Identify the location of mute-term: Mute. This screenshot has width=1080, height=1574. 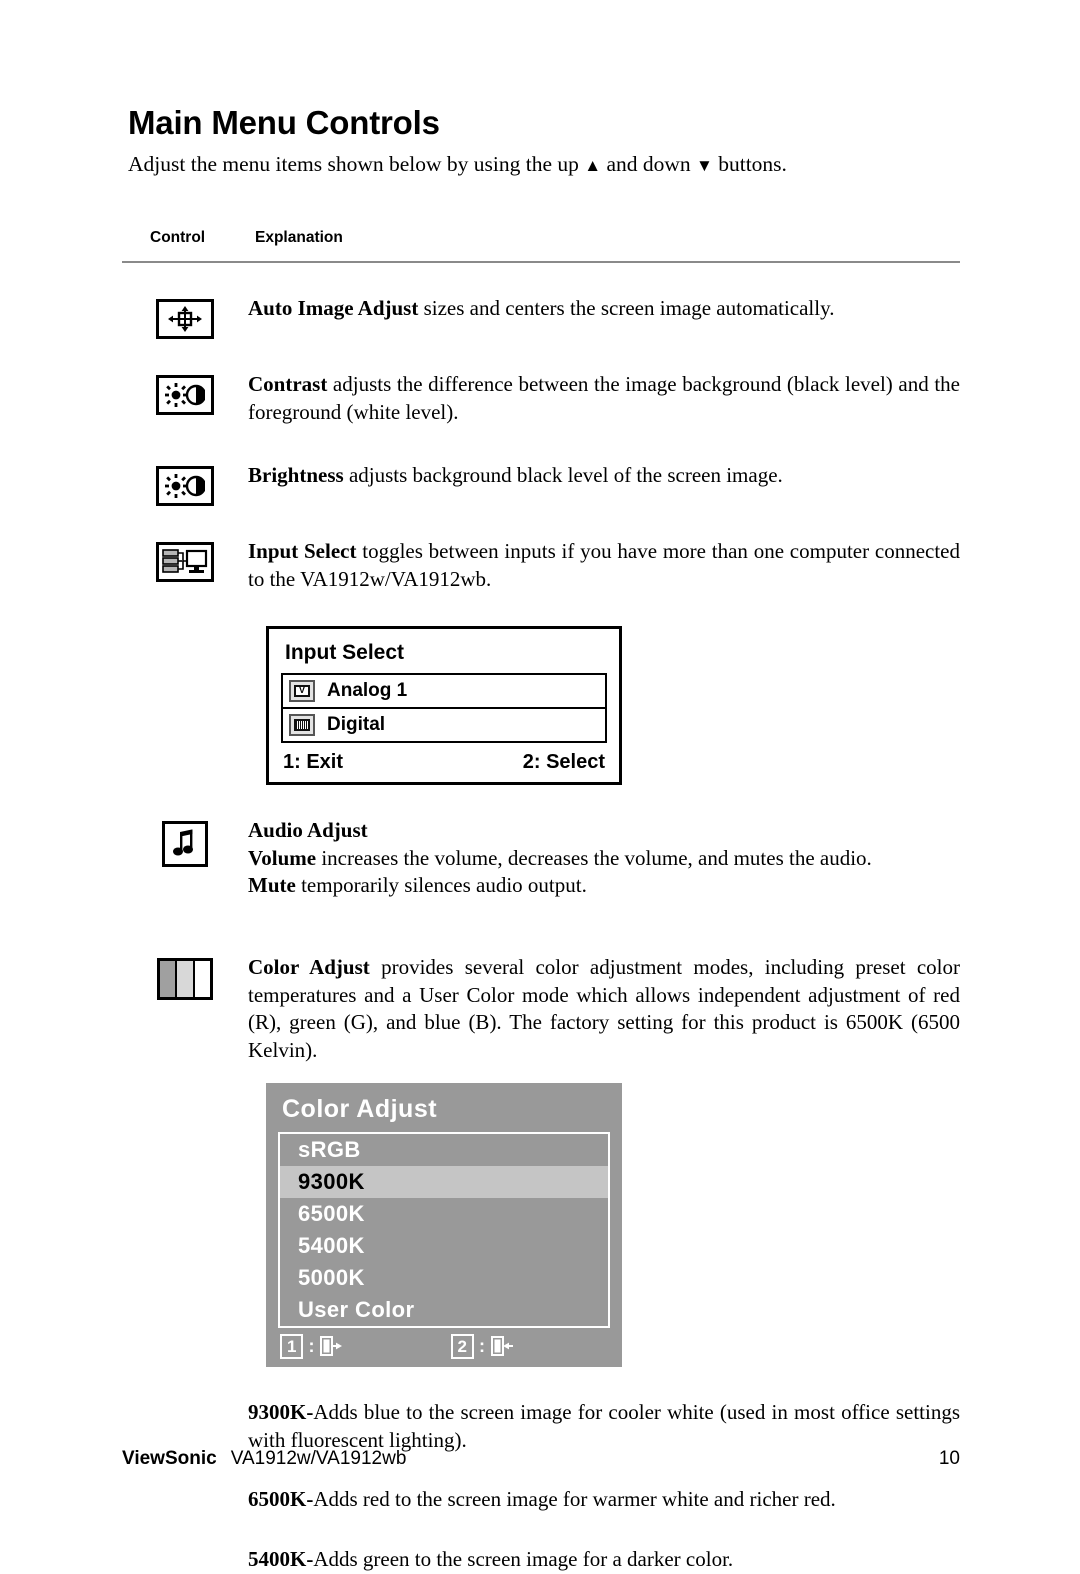
(272, 885).